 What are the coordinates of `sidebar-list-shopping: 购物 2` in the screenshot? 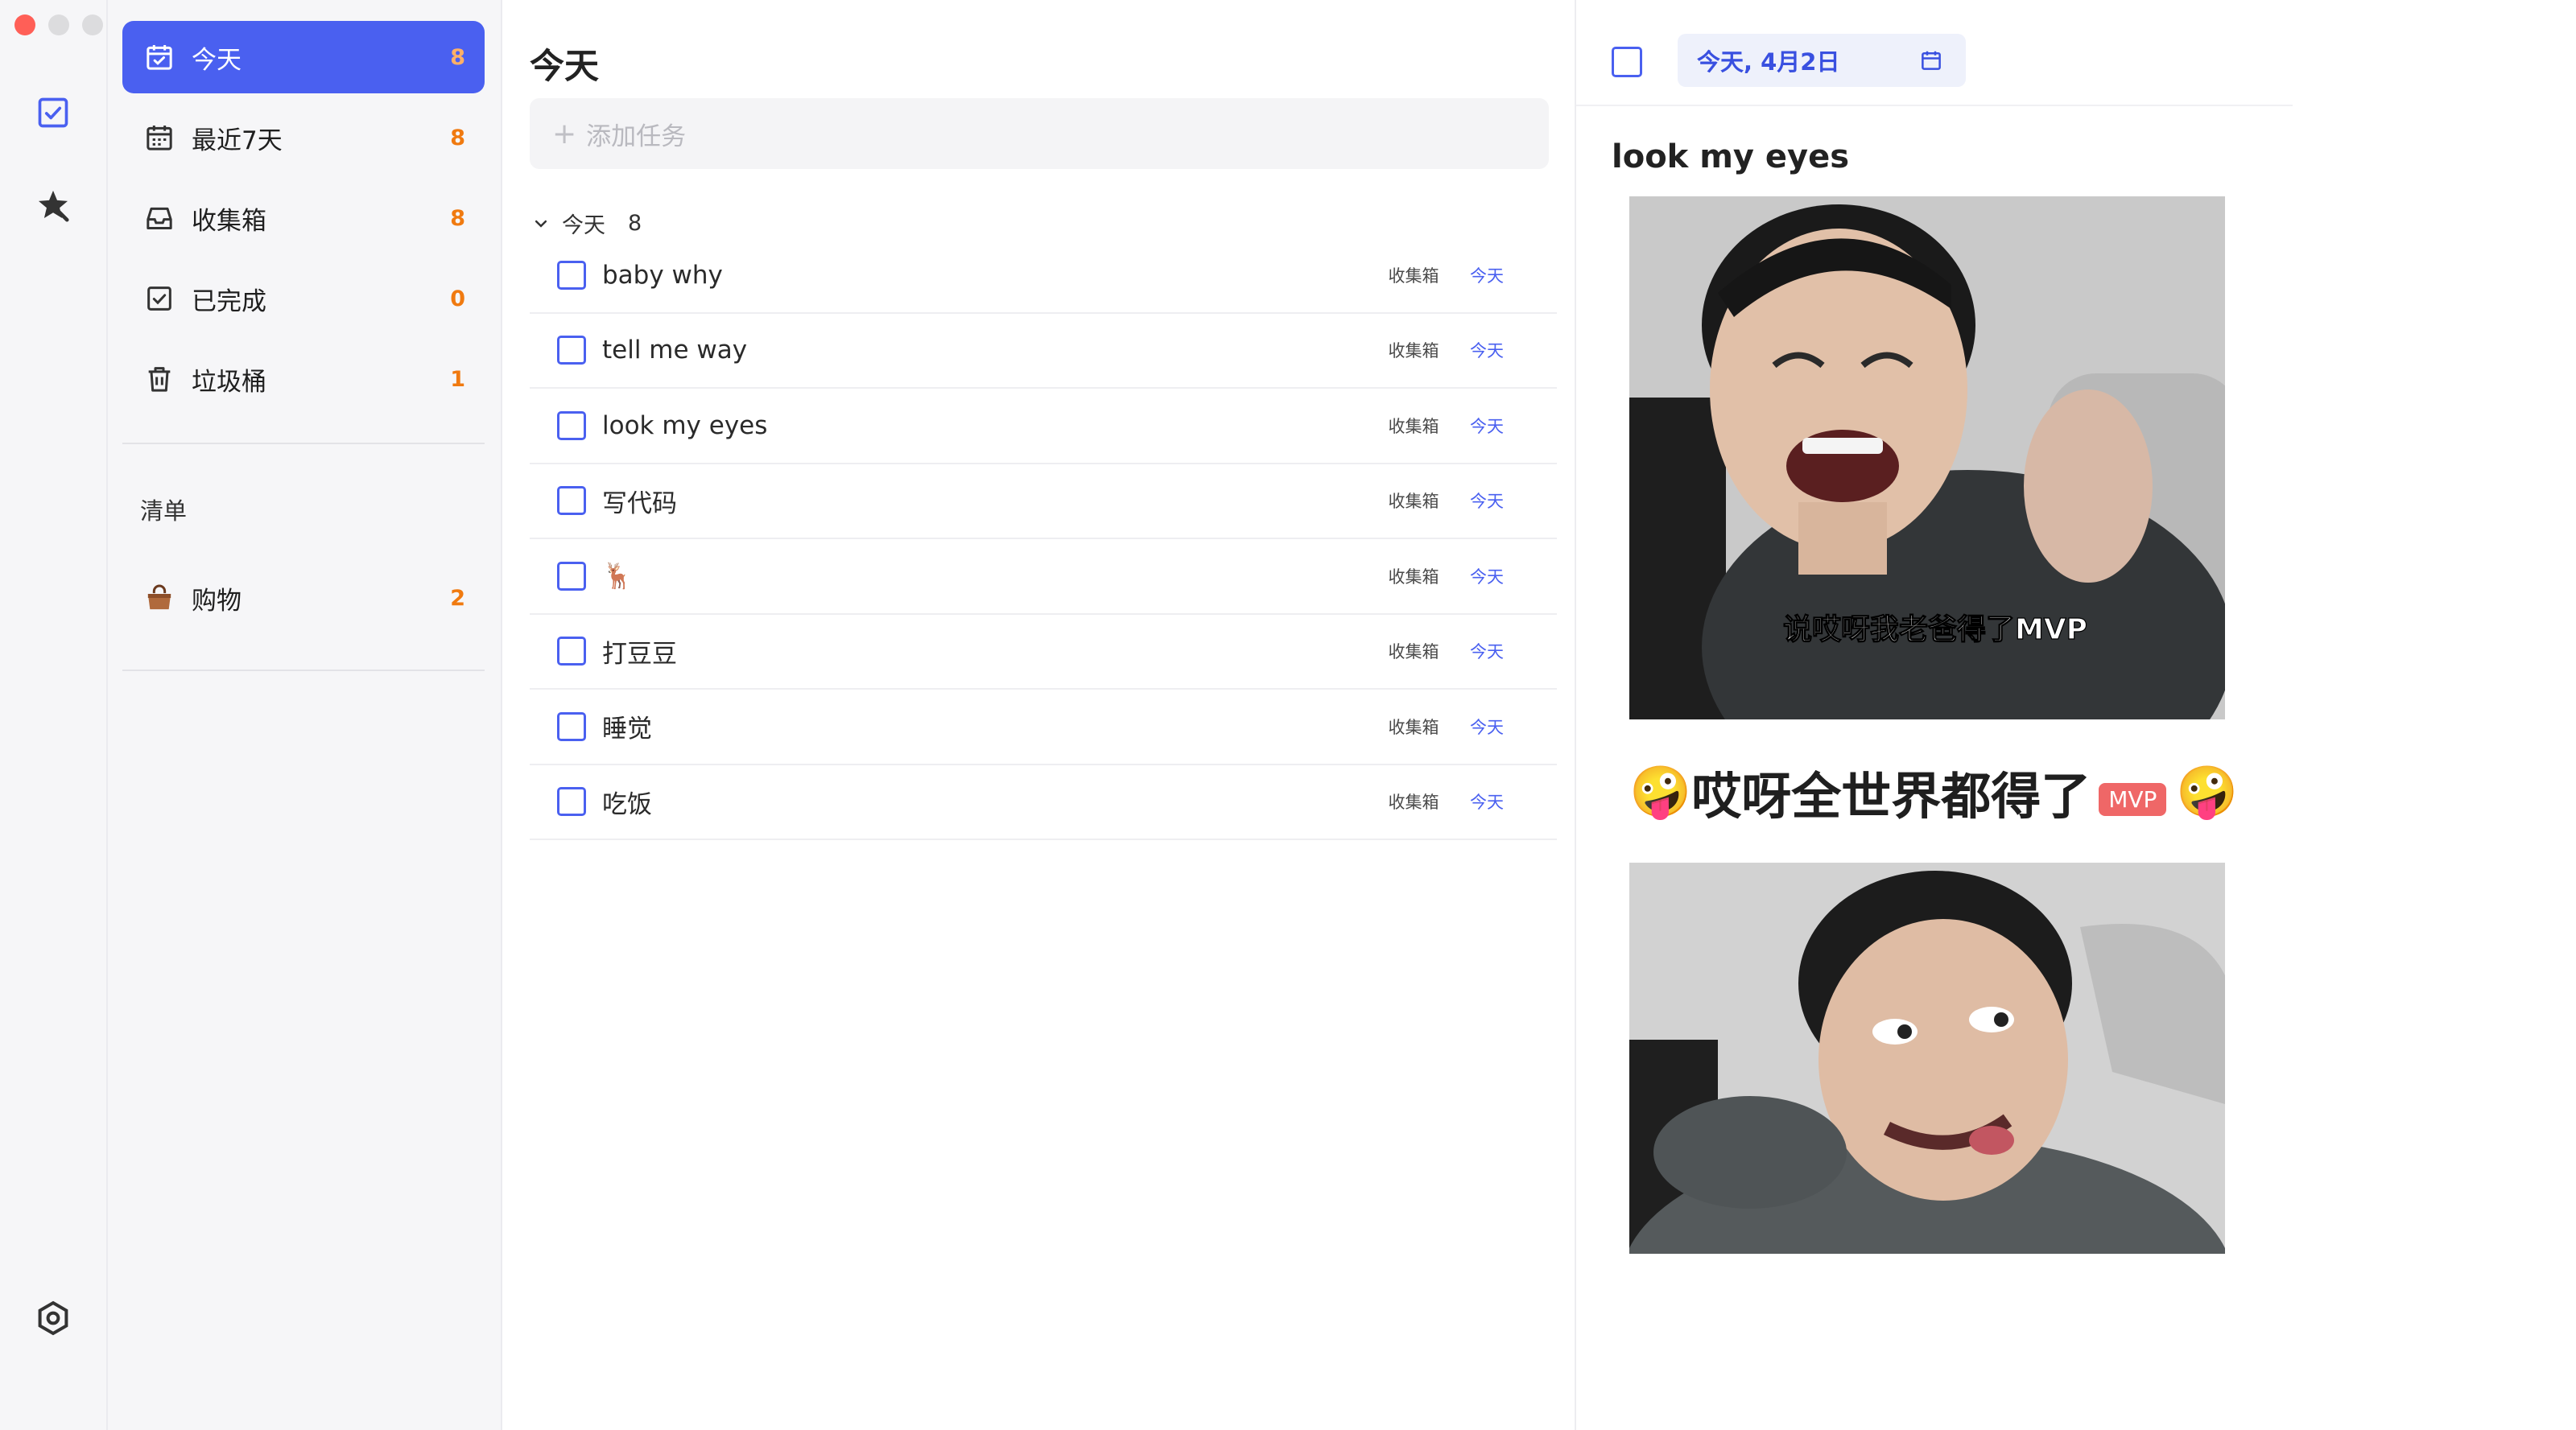 It's located at (303, 598).